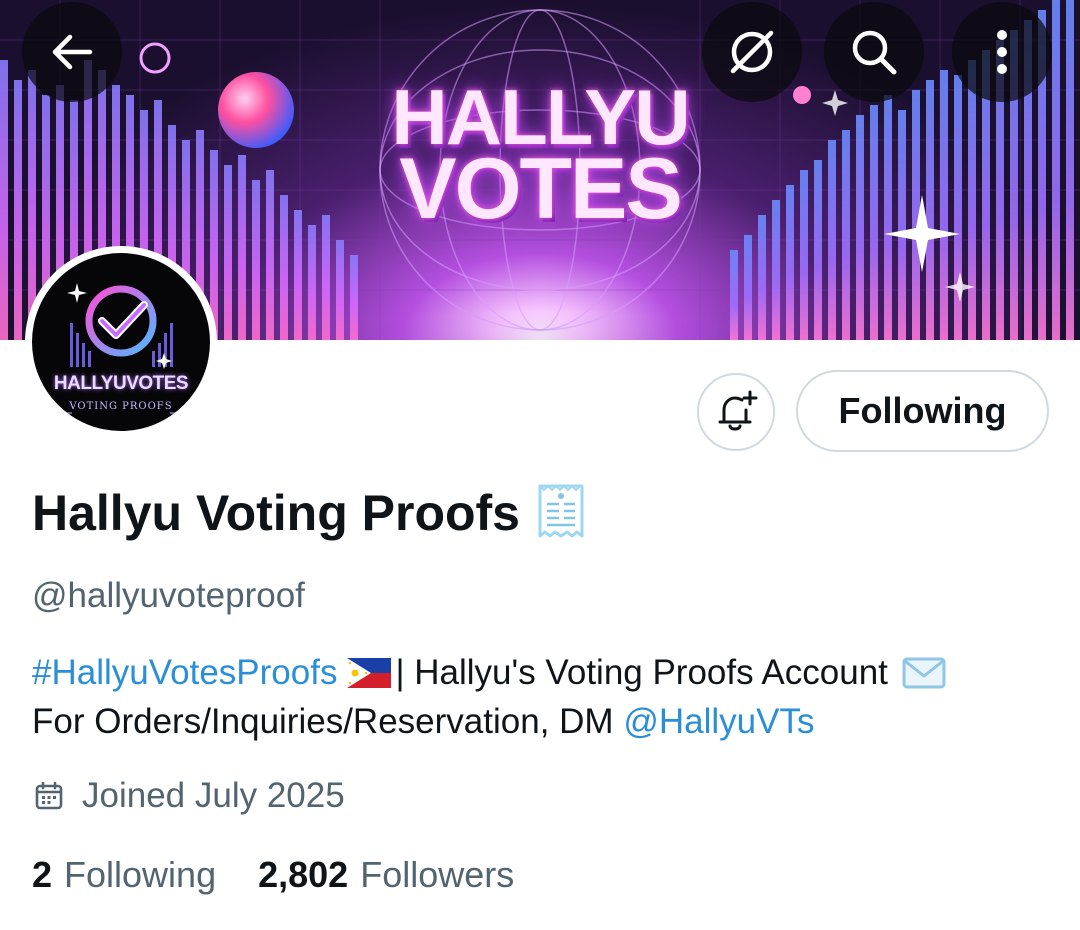 The image size is (1080, 930). I want to click on following-button: Following, so click(922, 411).